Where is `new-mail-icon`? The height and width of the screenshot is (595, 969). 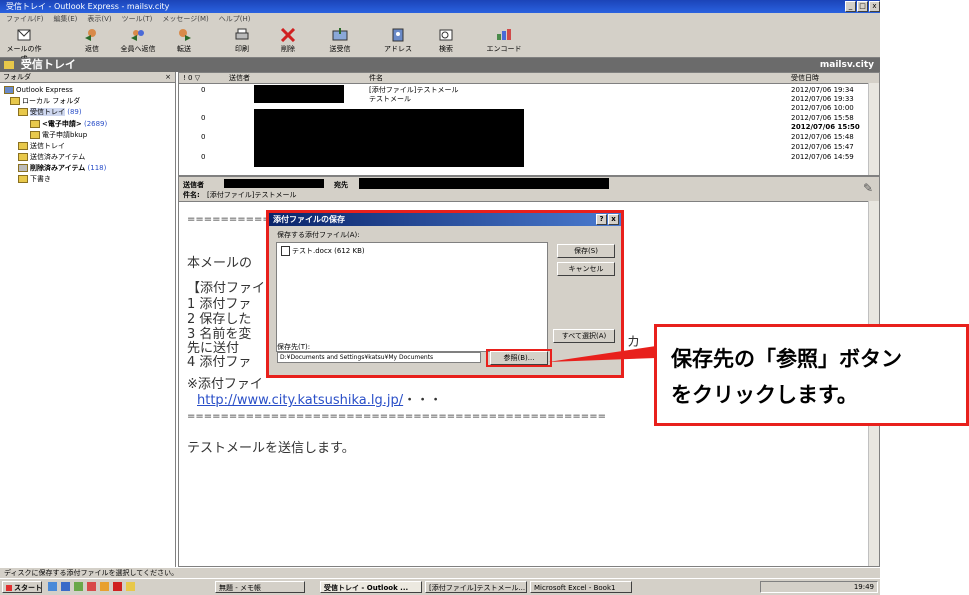
new-mail-icon is located at coordinates (24, 35).